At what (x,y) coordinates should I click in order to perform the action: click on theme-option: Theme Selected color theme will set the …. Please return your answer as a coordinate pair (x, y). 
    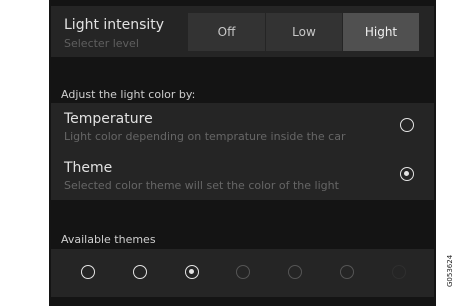
    Looking at the image, I should click on (242, 176).